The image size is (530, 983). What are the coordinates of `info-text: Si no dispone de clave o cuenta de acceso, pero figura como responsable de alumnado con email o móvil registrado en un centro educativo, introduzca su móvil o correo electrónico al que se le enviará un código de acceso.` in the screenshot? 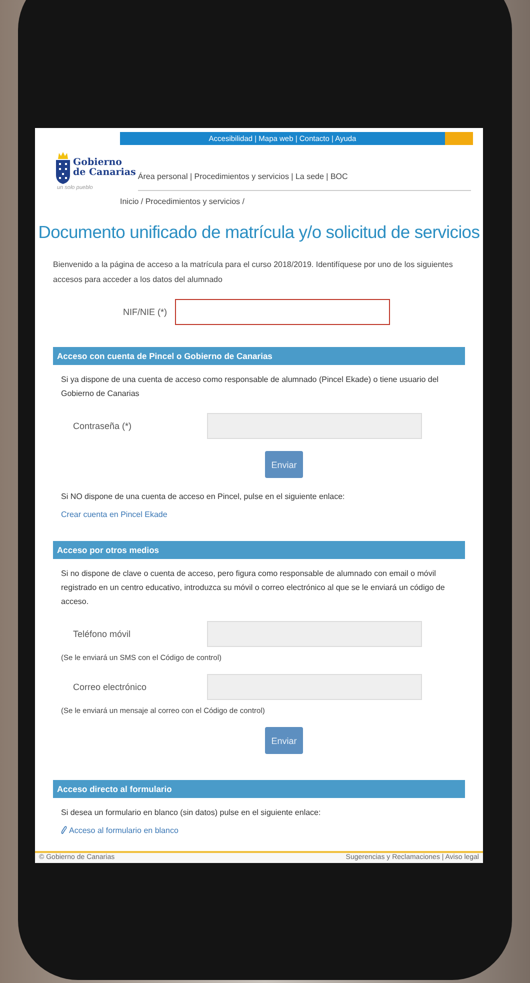 It's located at (253, 588).